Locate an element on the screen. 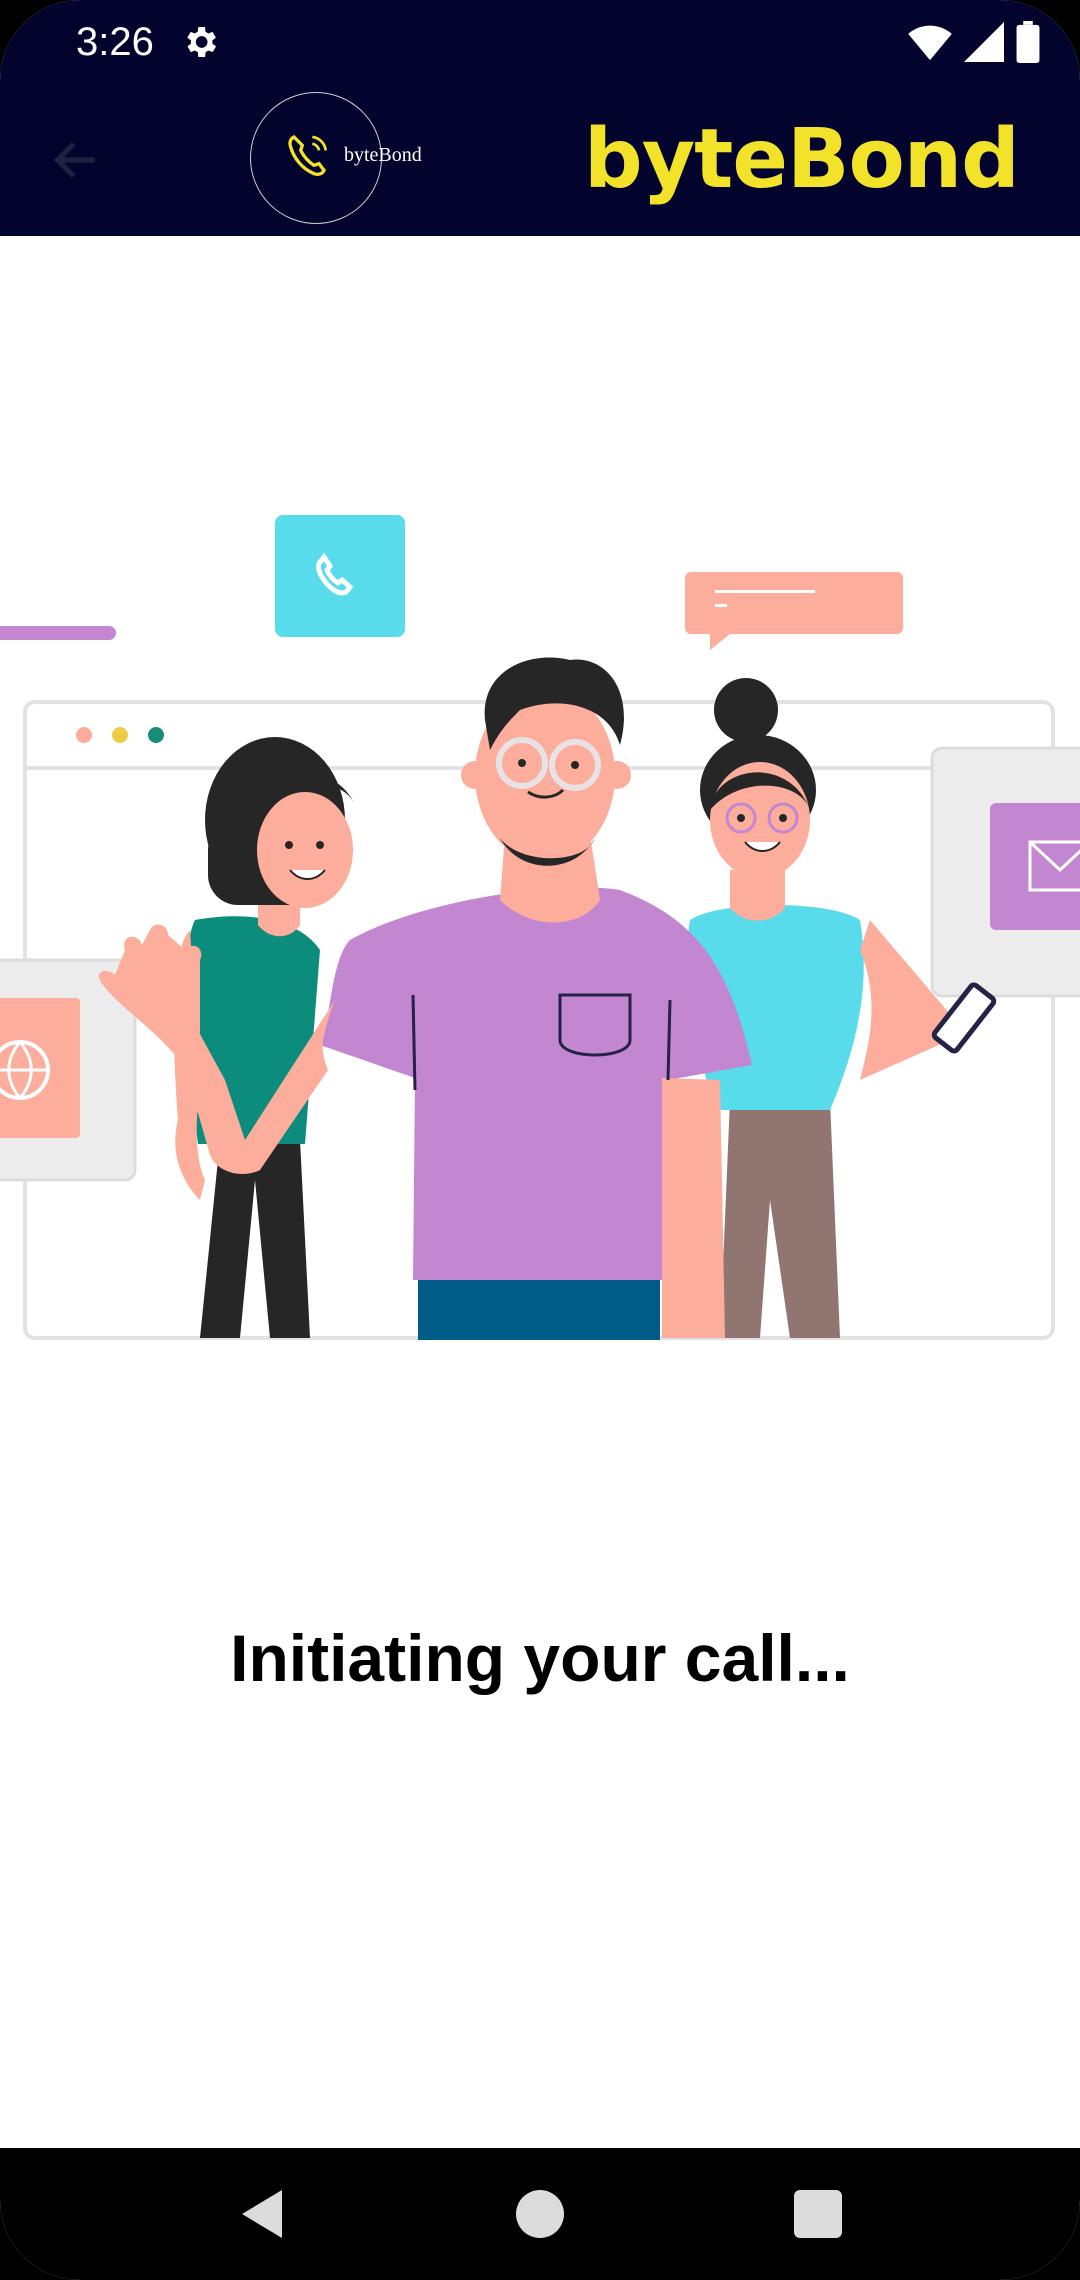 Image resolution: width=1080 pixels, height=2280 pixels. wifi-icon is located at coordinates (930, 43).